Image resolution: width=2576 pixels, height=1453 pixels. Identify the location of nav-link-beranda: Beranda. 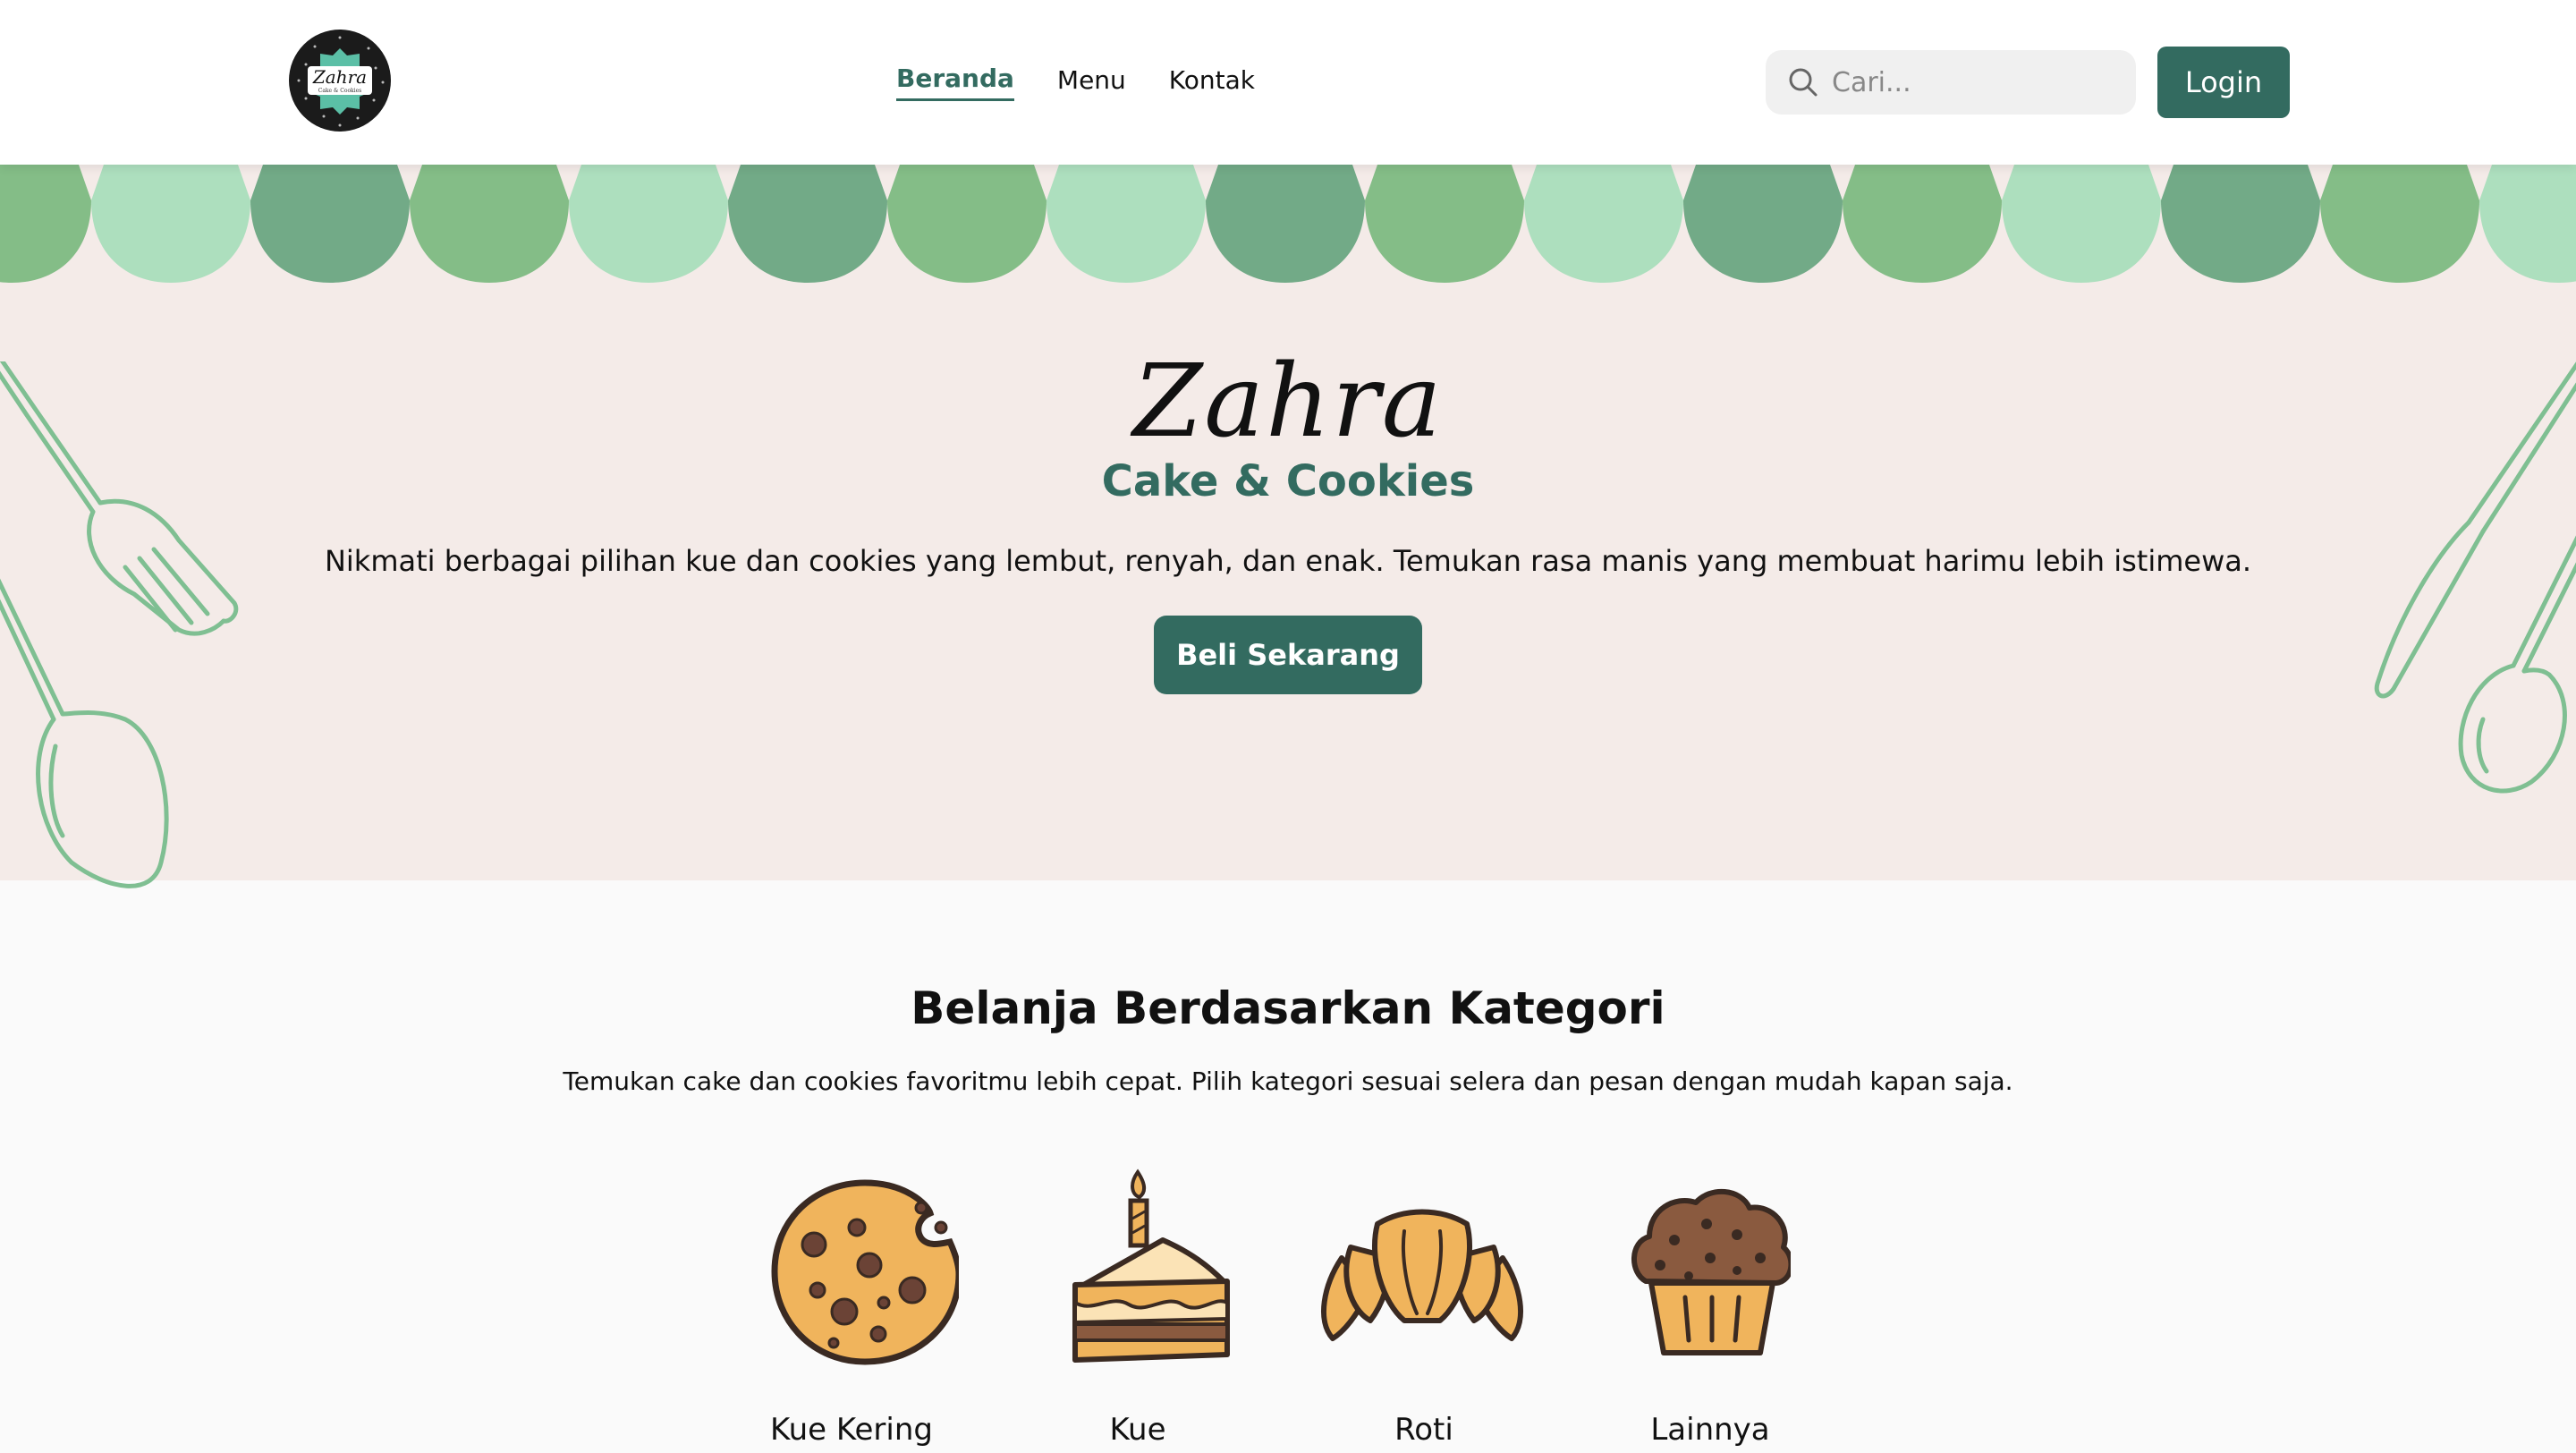
(955, 82).